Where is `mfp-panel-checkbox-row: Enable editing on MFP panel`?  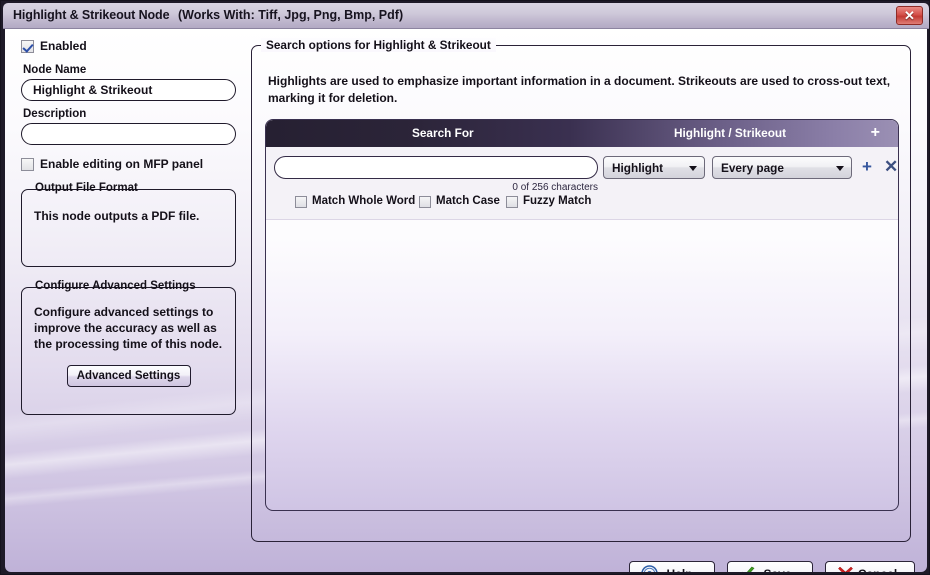 mfp-panel-checkbox-row: Enable editing on MFP panel is located at coordinates (135, 166).